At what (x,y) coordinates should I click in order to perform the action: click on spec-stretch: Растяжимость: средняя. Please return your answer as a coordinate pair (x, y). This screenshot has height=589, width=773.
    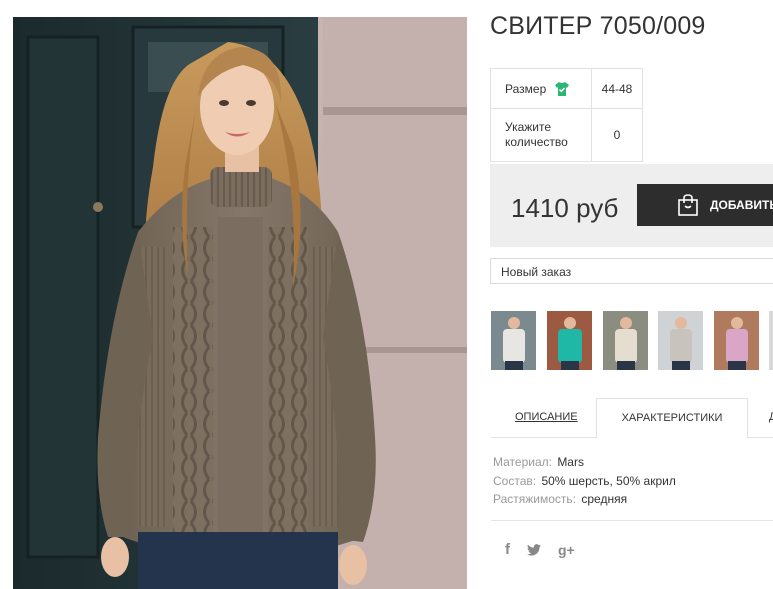
    Looking at the image, I should click on (584, 499).